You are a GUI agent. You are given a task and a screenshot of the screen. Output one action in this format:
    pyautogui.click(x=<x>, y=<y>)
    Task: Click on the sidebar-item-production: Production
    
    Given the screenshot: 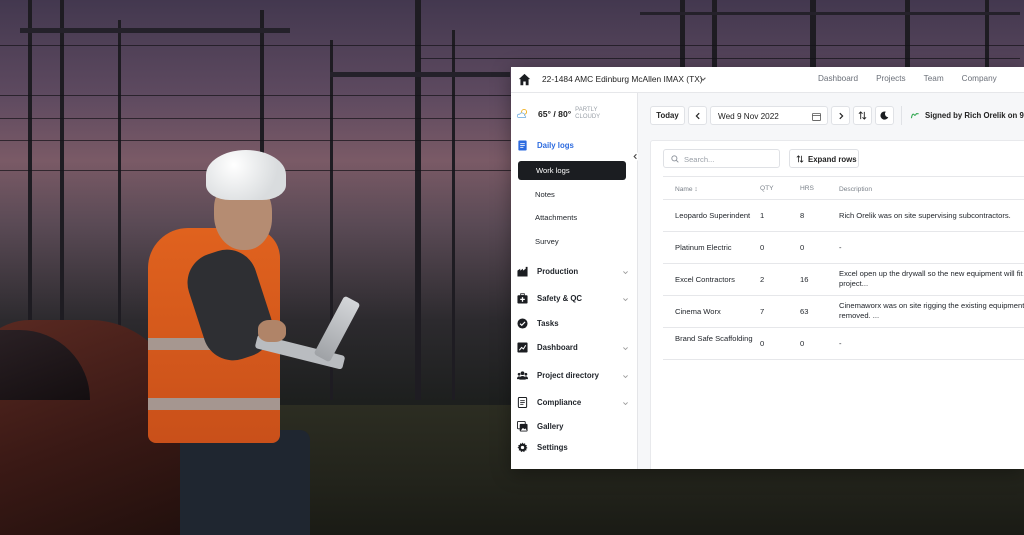 What is the action you would take?
    pyautogui.click(x=547, y=271)
    